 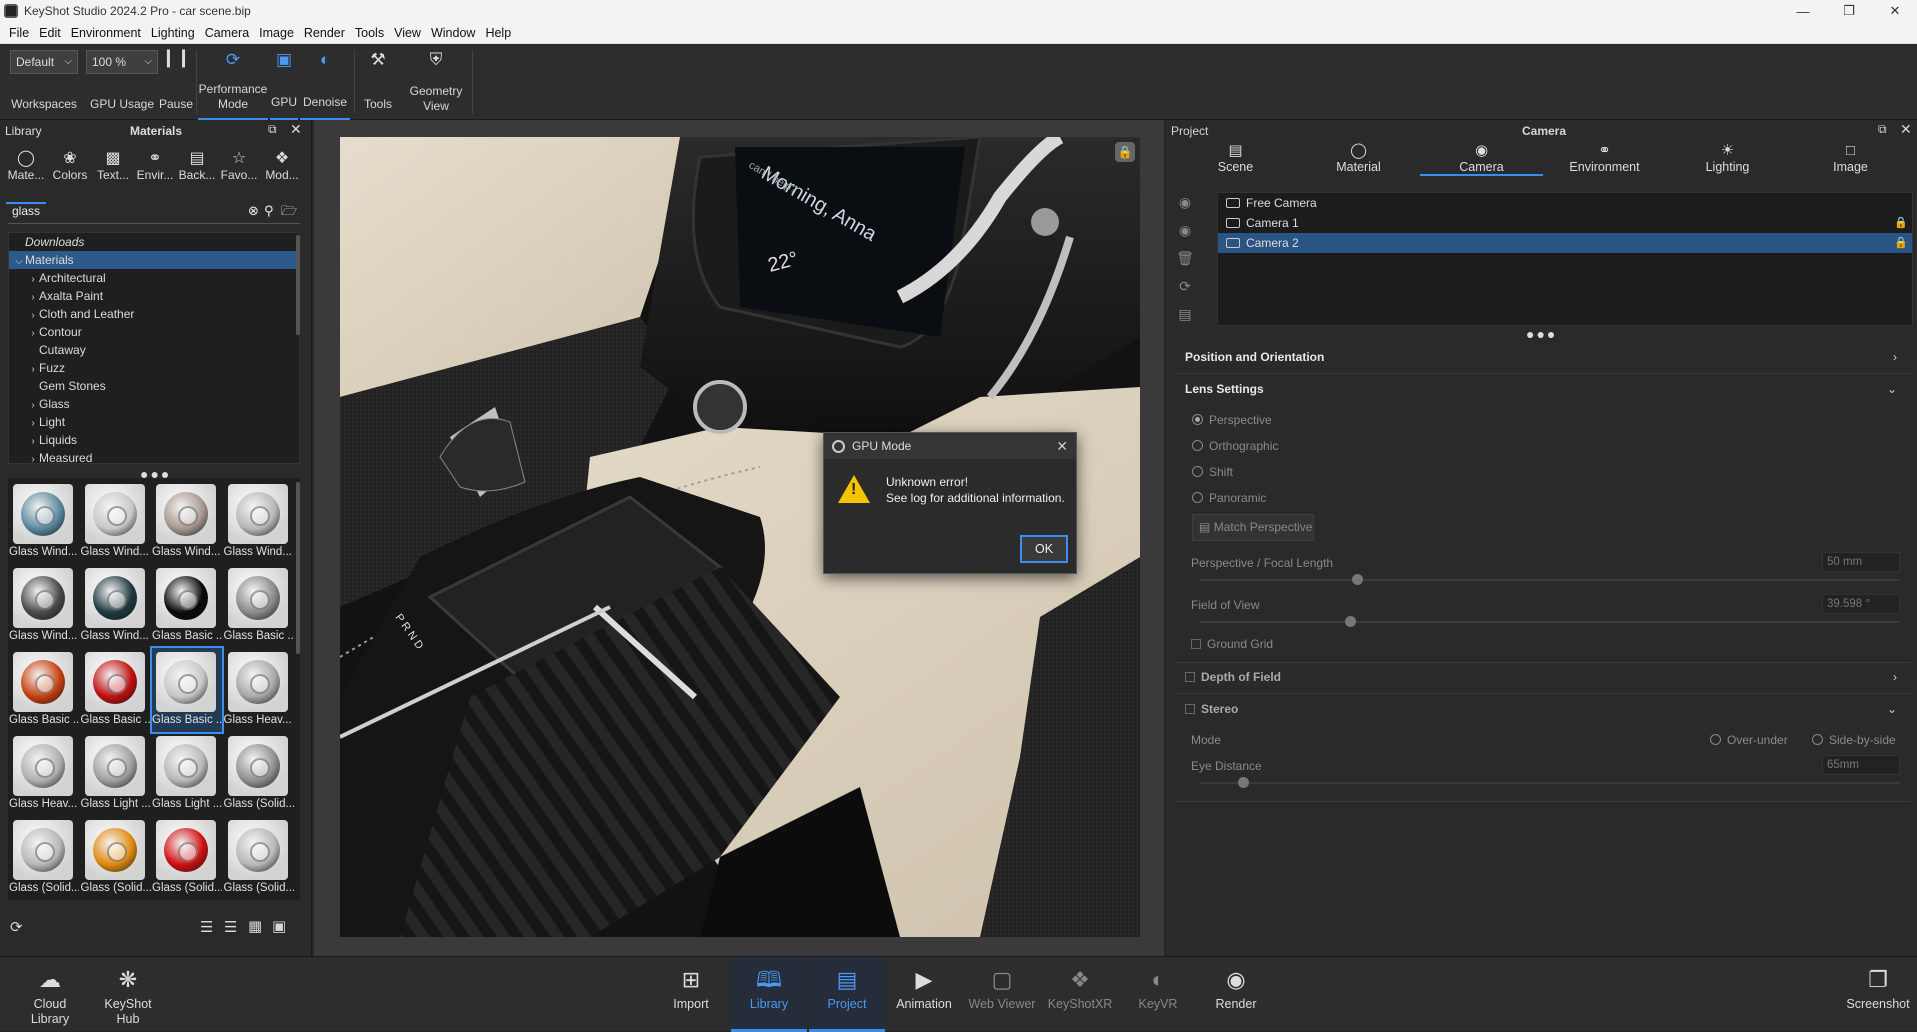 What do you see at coordinates (1044, 549) in the screenshot?
I see `ok-button: OK` at bounding box center [1044, 549].